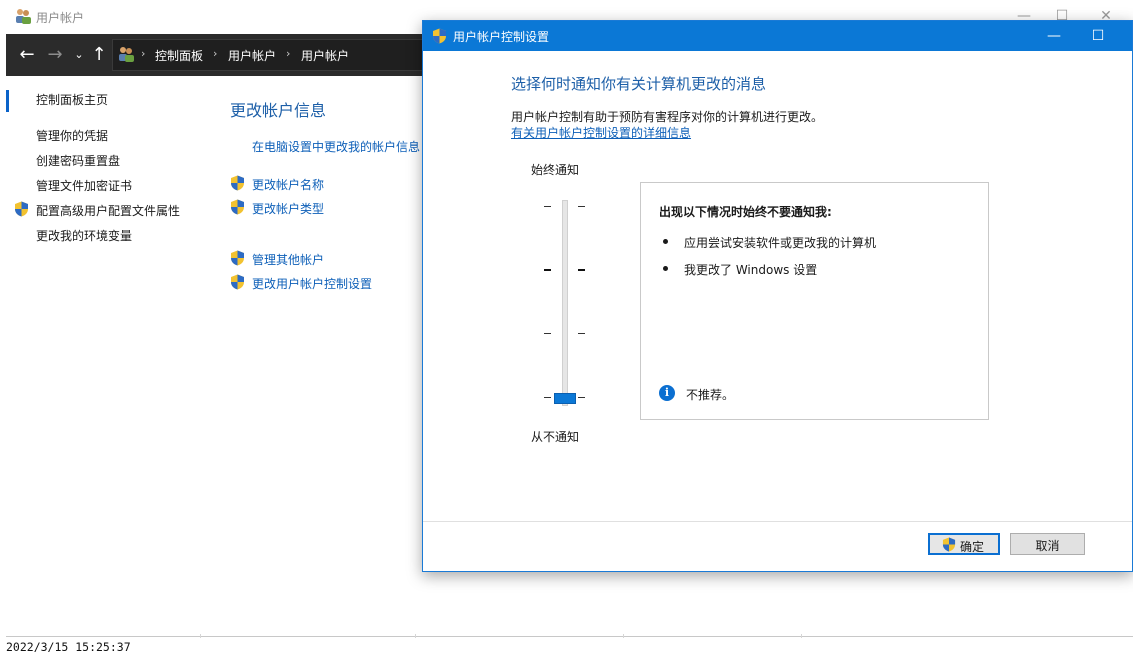 This screenshot has height=656, width=1133. Describe the element at coordinates (751, 270) in the screenshot. I see `level-description-bullet: 我更改了 Windows 设置` at that location.